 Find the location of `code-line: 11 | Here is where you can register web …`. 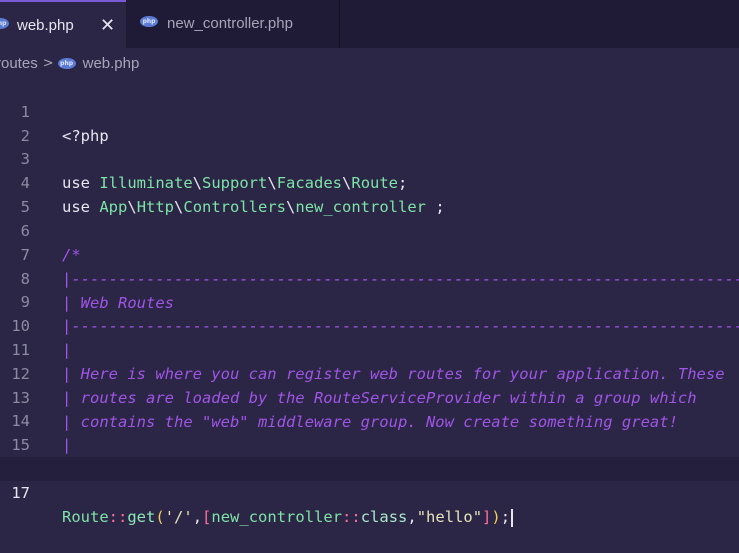

code-line: 11 | Here is where you can register web … is located at coordinates (369, 348).